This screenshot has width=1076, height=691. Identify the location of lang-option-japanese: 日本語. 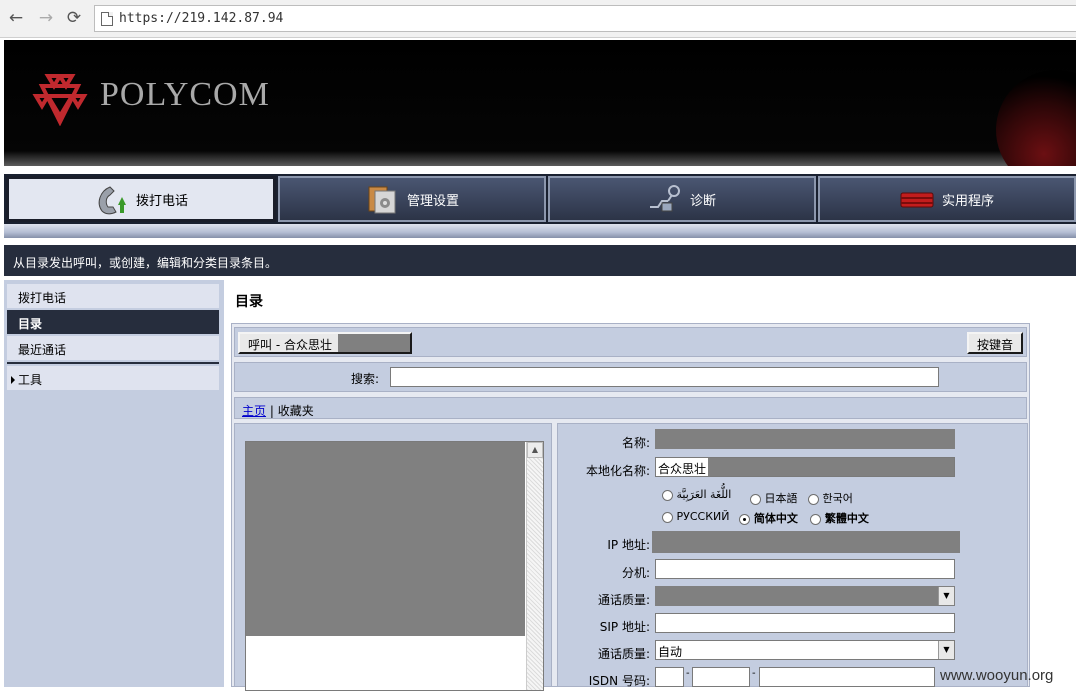
(774, 498).